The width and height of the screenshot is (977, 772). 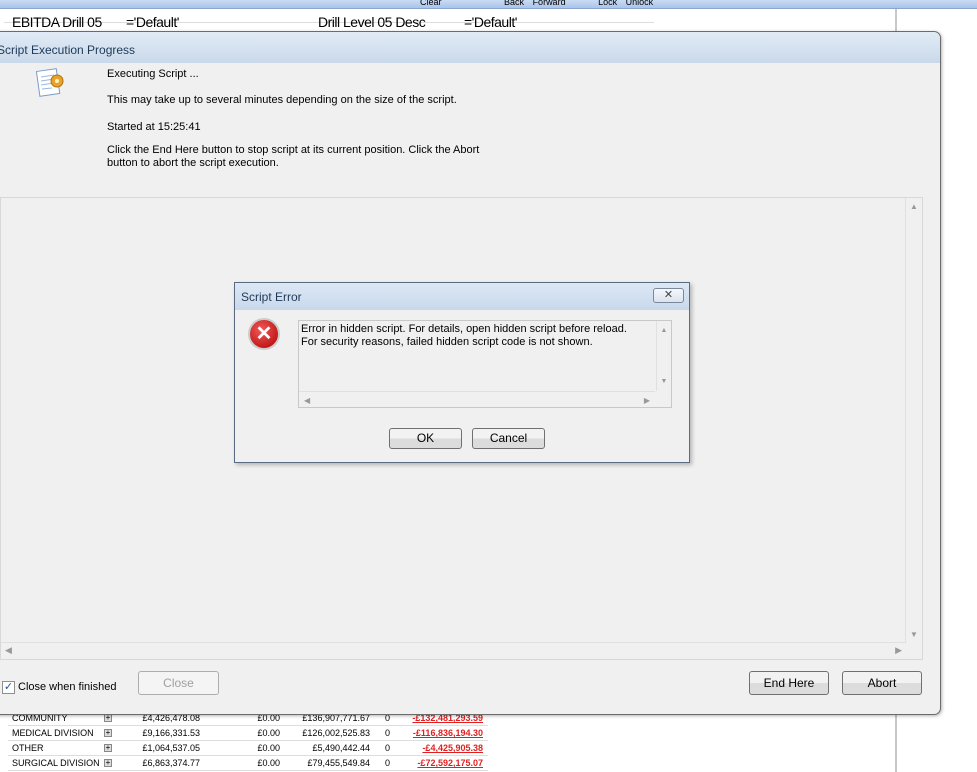 What do you see at coordinates (508, 438) in the screenshot?
I see `cancel-button: Cancel` at bounding box center [508, 438].